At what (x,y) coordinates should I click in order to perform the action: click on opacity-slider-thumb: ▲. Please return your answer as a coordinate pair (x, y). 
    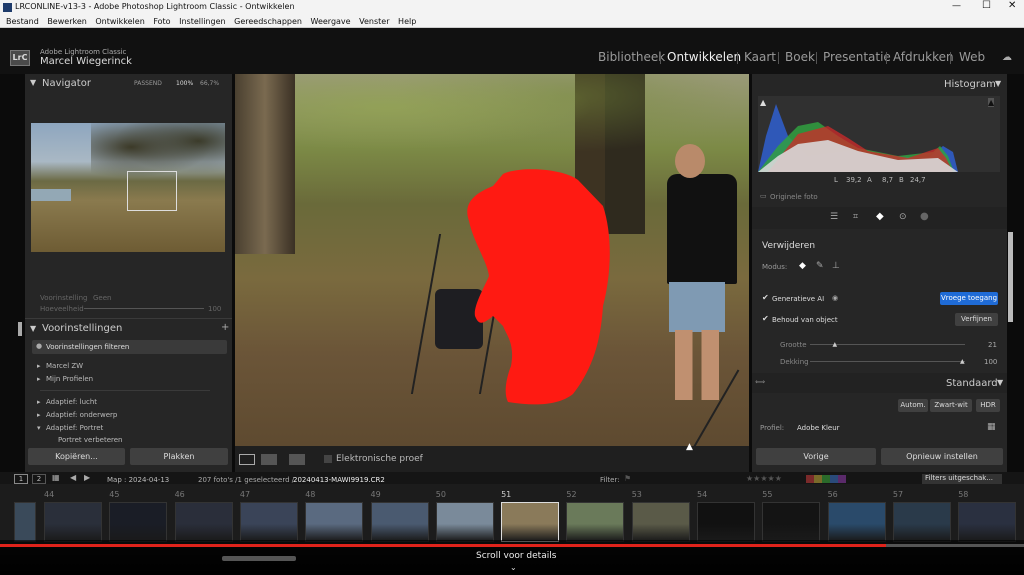
    Looking at the image, I should click on (962, 361).